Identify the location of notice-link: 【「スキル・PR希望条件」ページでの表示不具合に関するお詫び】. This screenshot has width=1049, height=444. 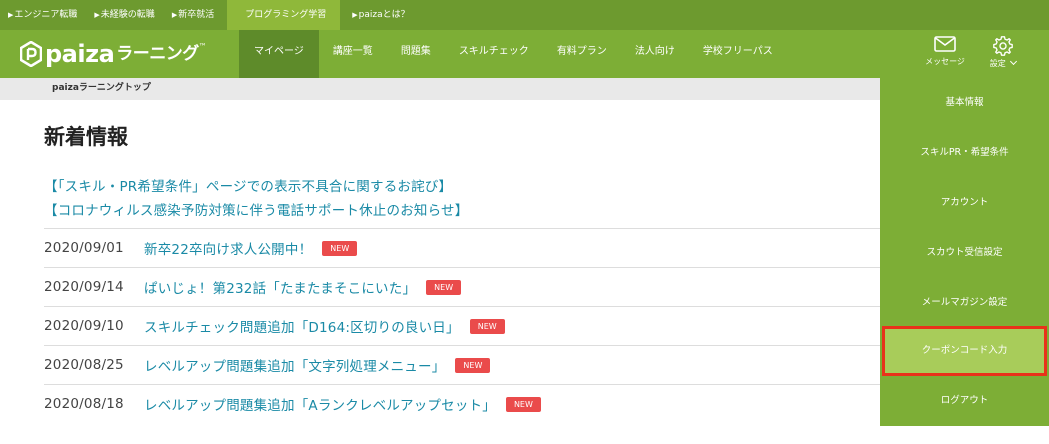
(248, 185).